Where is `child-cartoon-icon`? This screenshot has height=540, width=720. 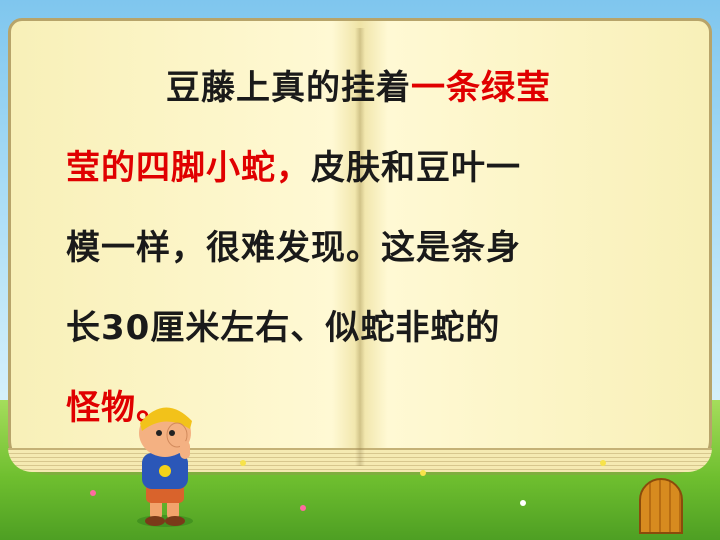
child-cartoon-icon is located at coordinates (165, 467).